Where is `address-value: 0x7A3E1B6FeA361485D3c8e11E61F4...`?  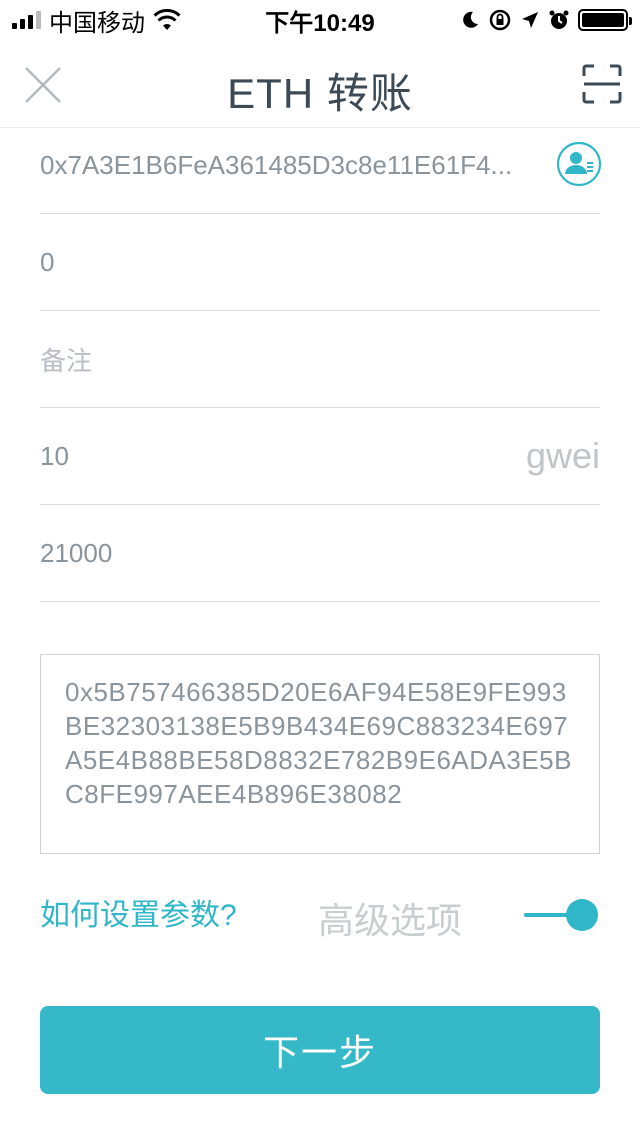
address-value: 0x7A3E1B6FeA361485D3c8e11E61F4... is located at coordinates (276, 164).